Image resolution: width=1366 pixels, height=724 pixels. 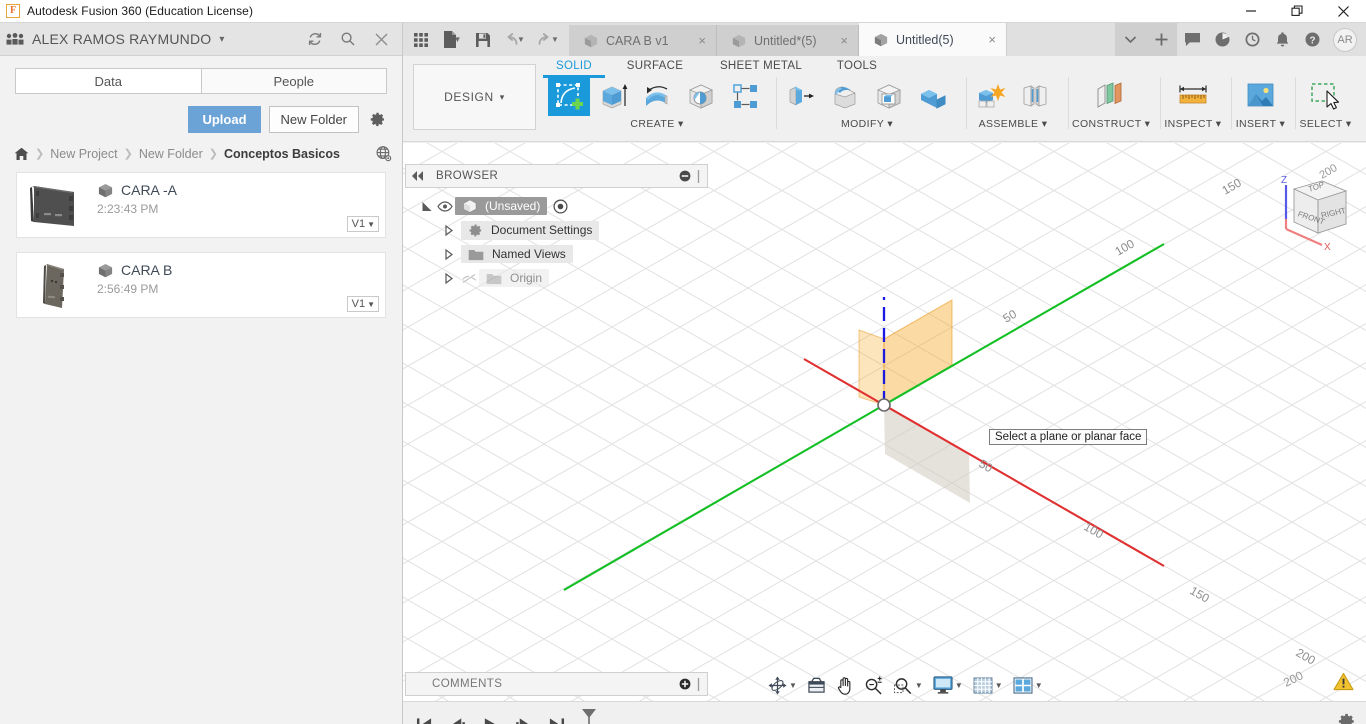 What do you see at coordinates (457, 717) in the screenshot?
I see `timeline-step-back-button` at bounding box center [457, 717].